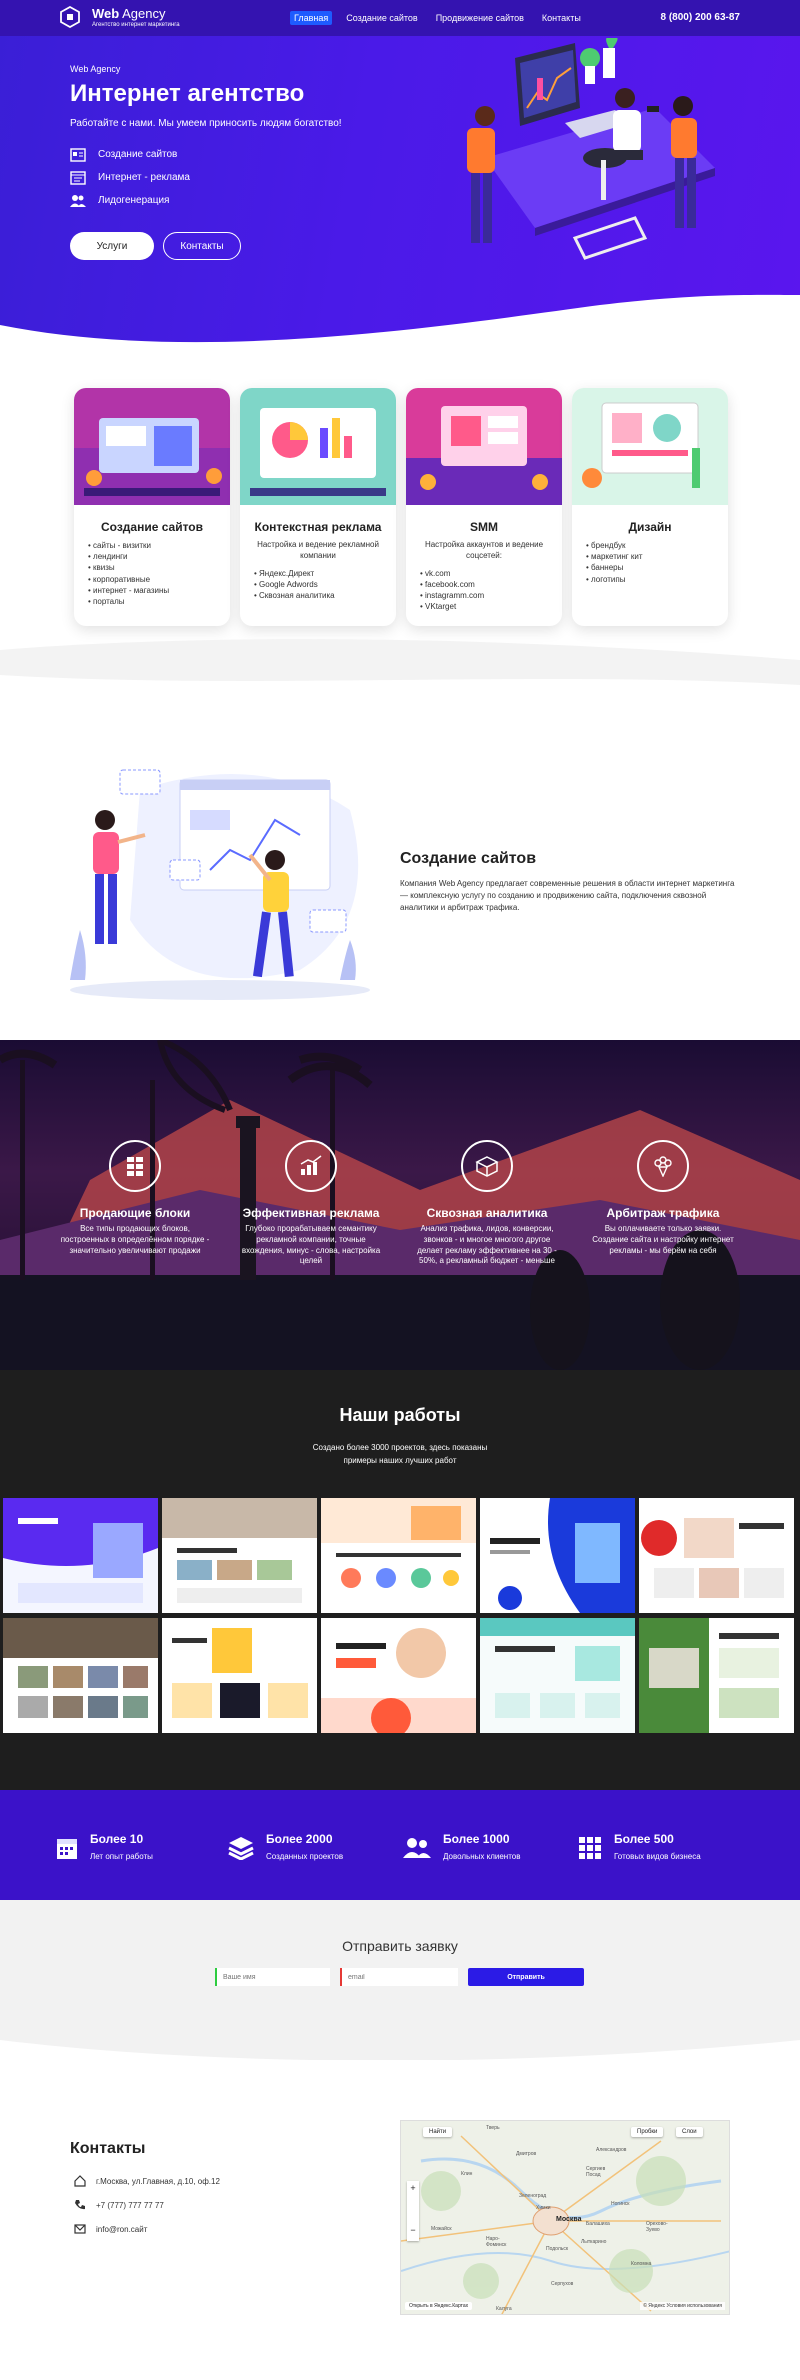 Image resolution: width=800 pixels, height=2380 pixels. What do you see at coordinates (202, 246) in the screenshot?
I see `contacts-button: Контакты` at bounding box center [202, 246].